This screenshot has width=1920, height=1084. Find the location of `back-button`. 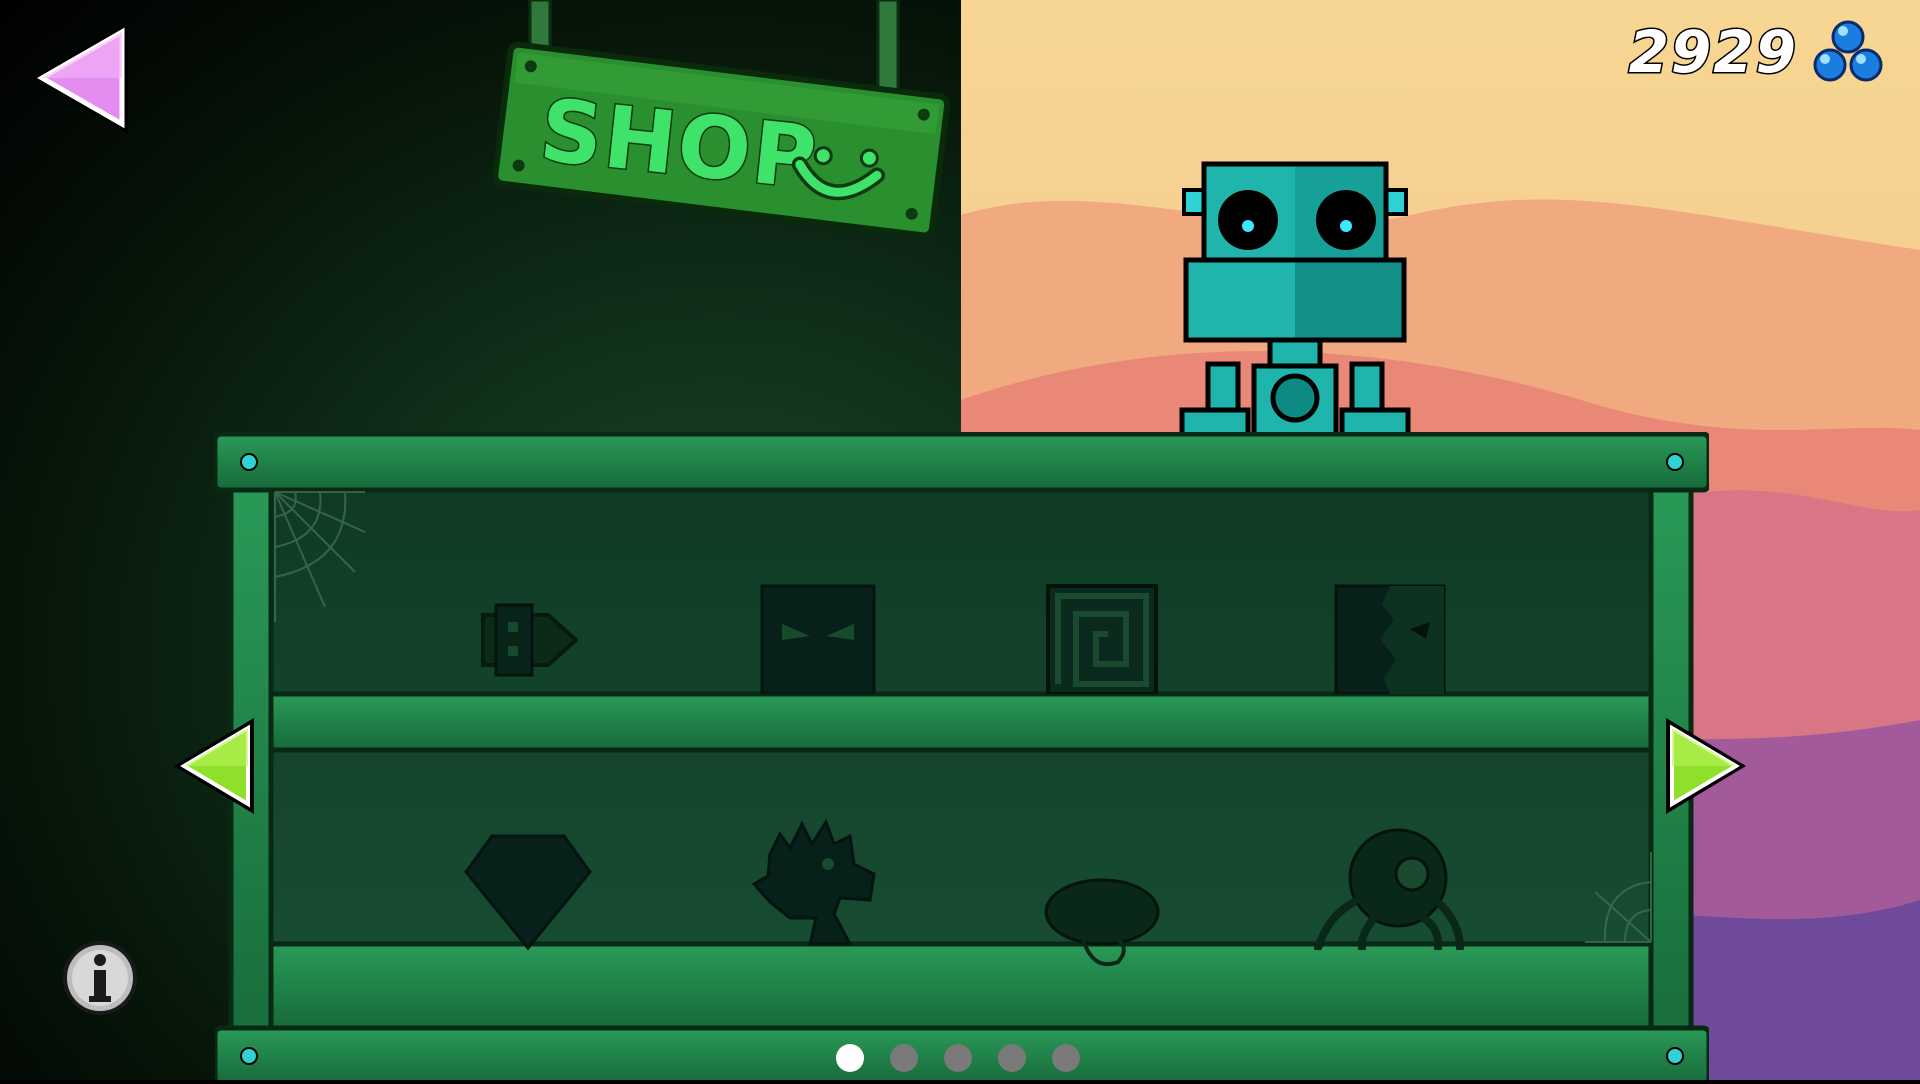

back-button is located at coordinates (83, 78).